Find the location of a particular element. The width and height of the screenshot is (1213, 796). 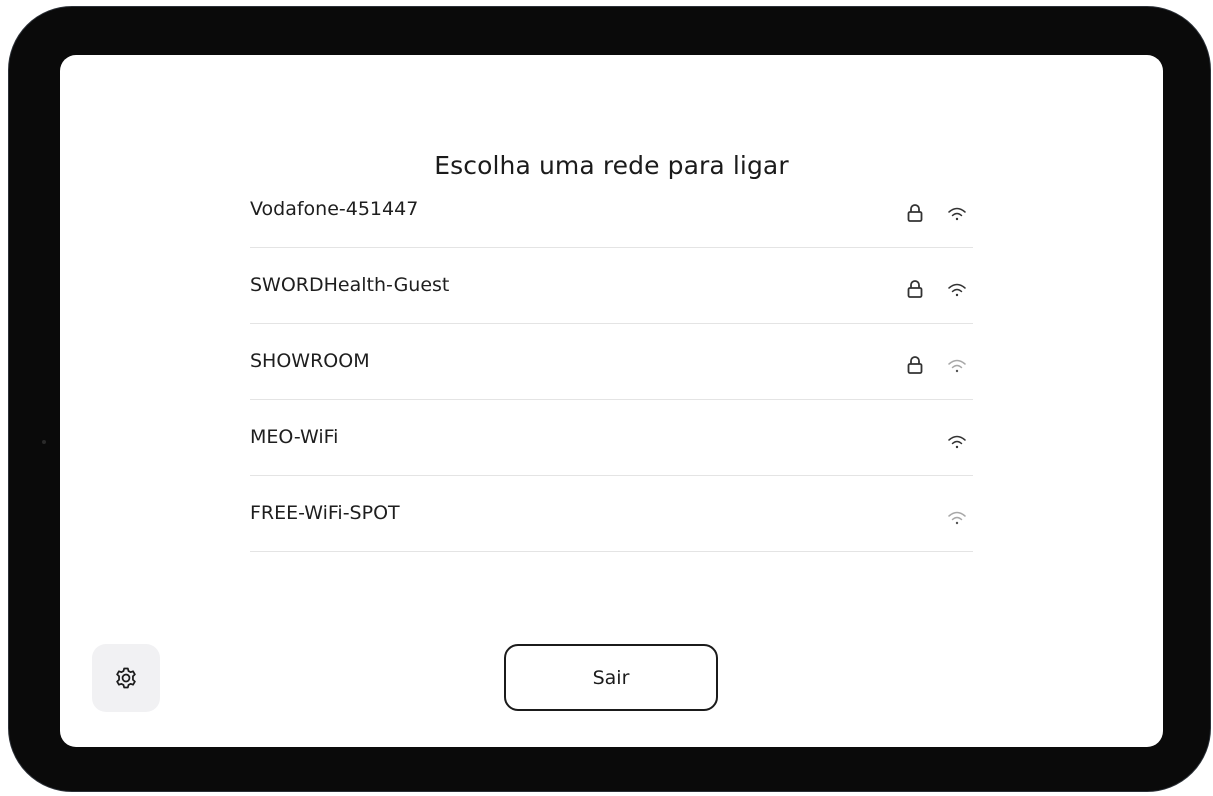

network-row-free-wifi-spot: FREE-WiFi-SPOT is located at coordinates (611, 514).